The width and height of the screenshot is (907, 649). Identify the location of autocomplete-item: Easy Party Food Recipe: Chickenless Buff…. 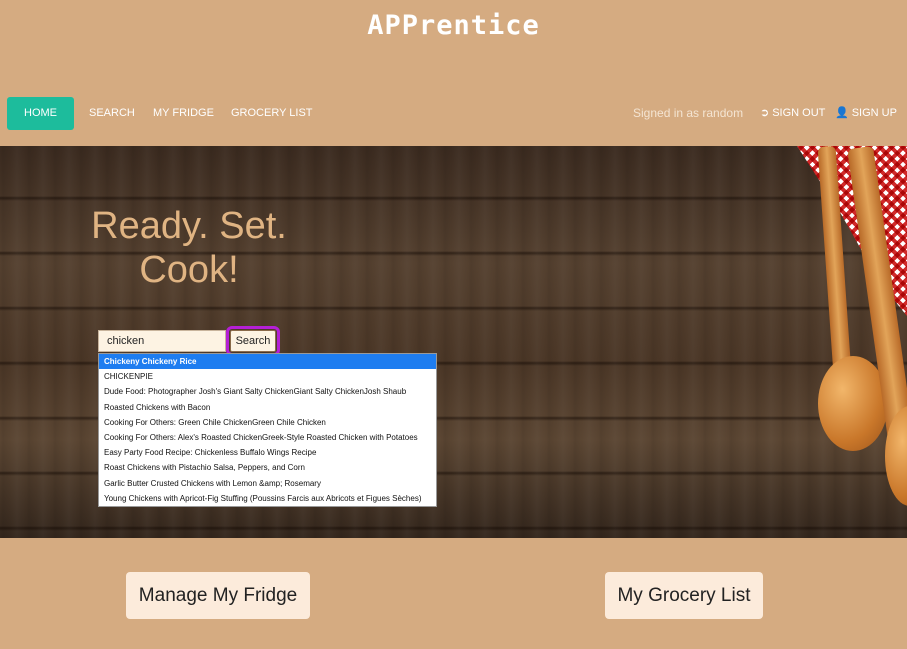
(267, 452).